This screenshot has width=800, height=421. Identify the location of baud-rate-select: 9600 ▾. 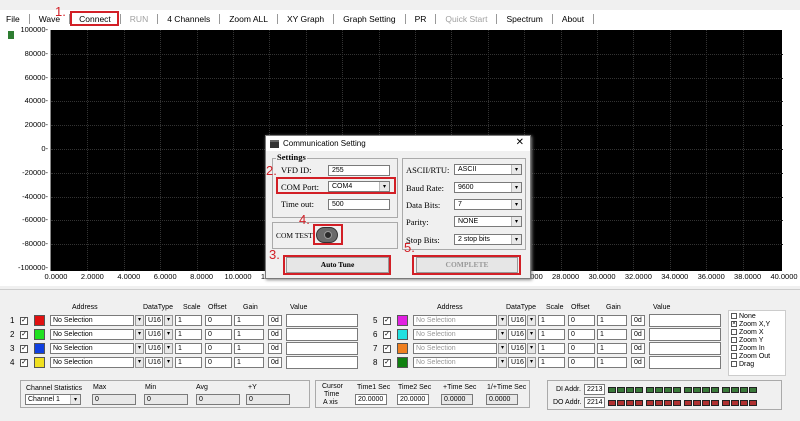
(488, 187).